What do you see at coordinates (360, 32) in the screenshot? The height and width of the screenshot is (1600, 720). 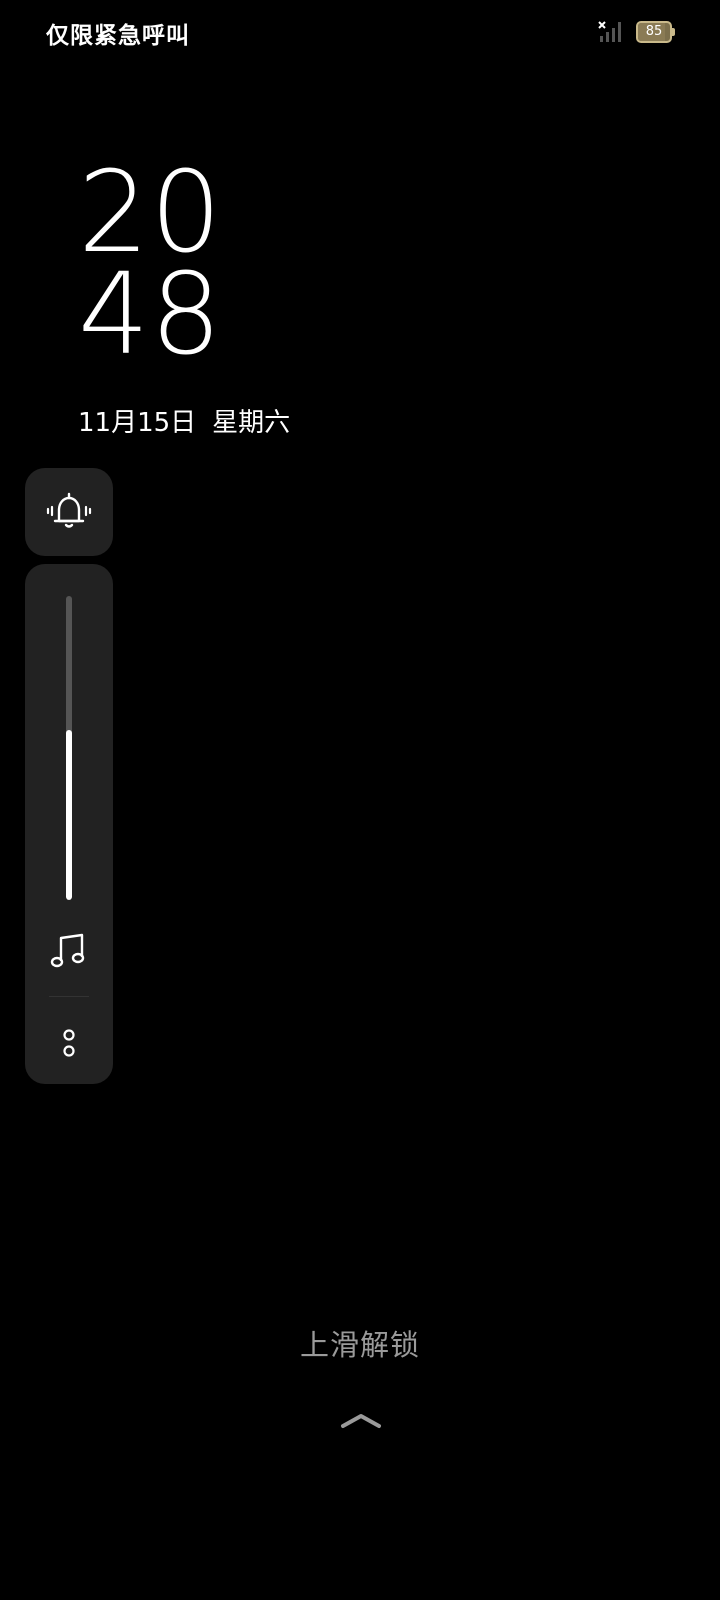 I see `status-bar: 仅限紧急呼叫 85` at bounding box center [360, 32].